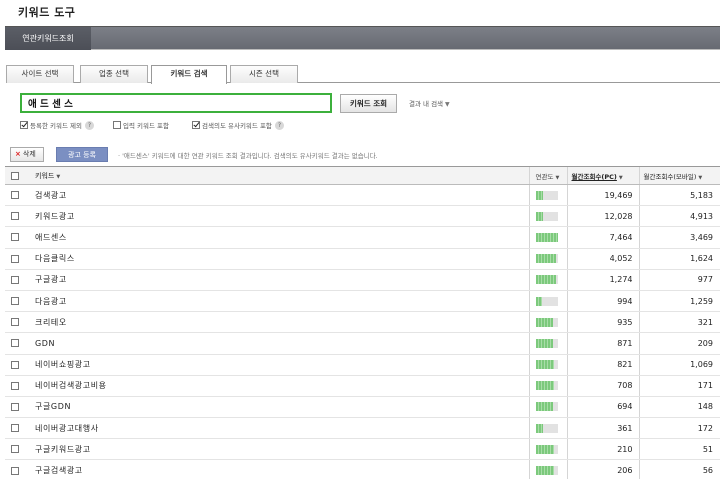  I want to click on keyword-cell: 크리테오, so click(277, 322).